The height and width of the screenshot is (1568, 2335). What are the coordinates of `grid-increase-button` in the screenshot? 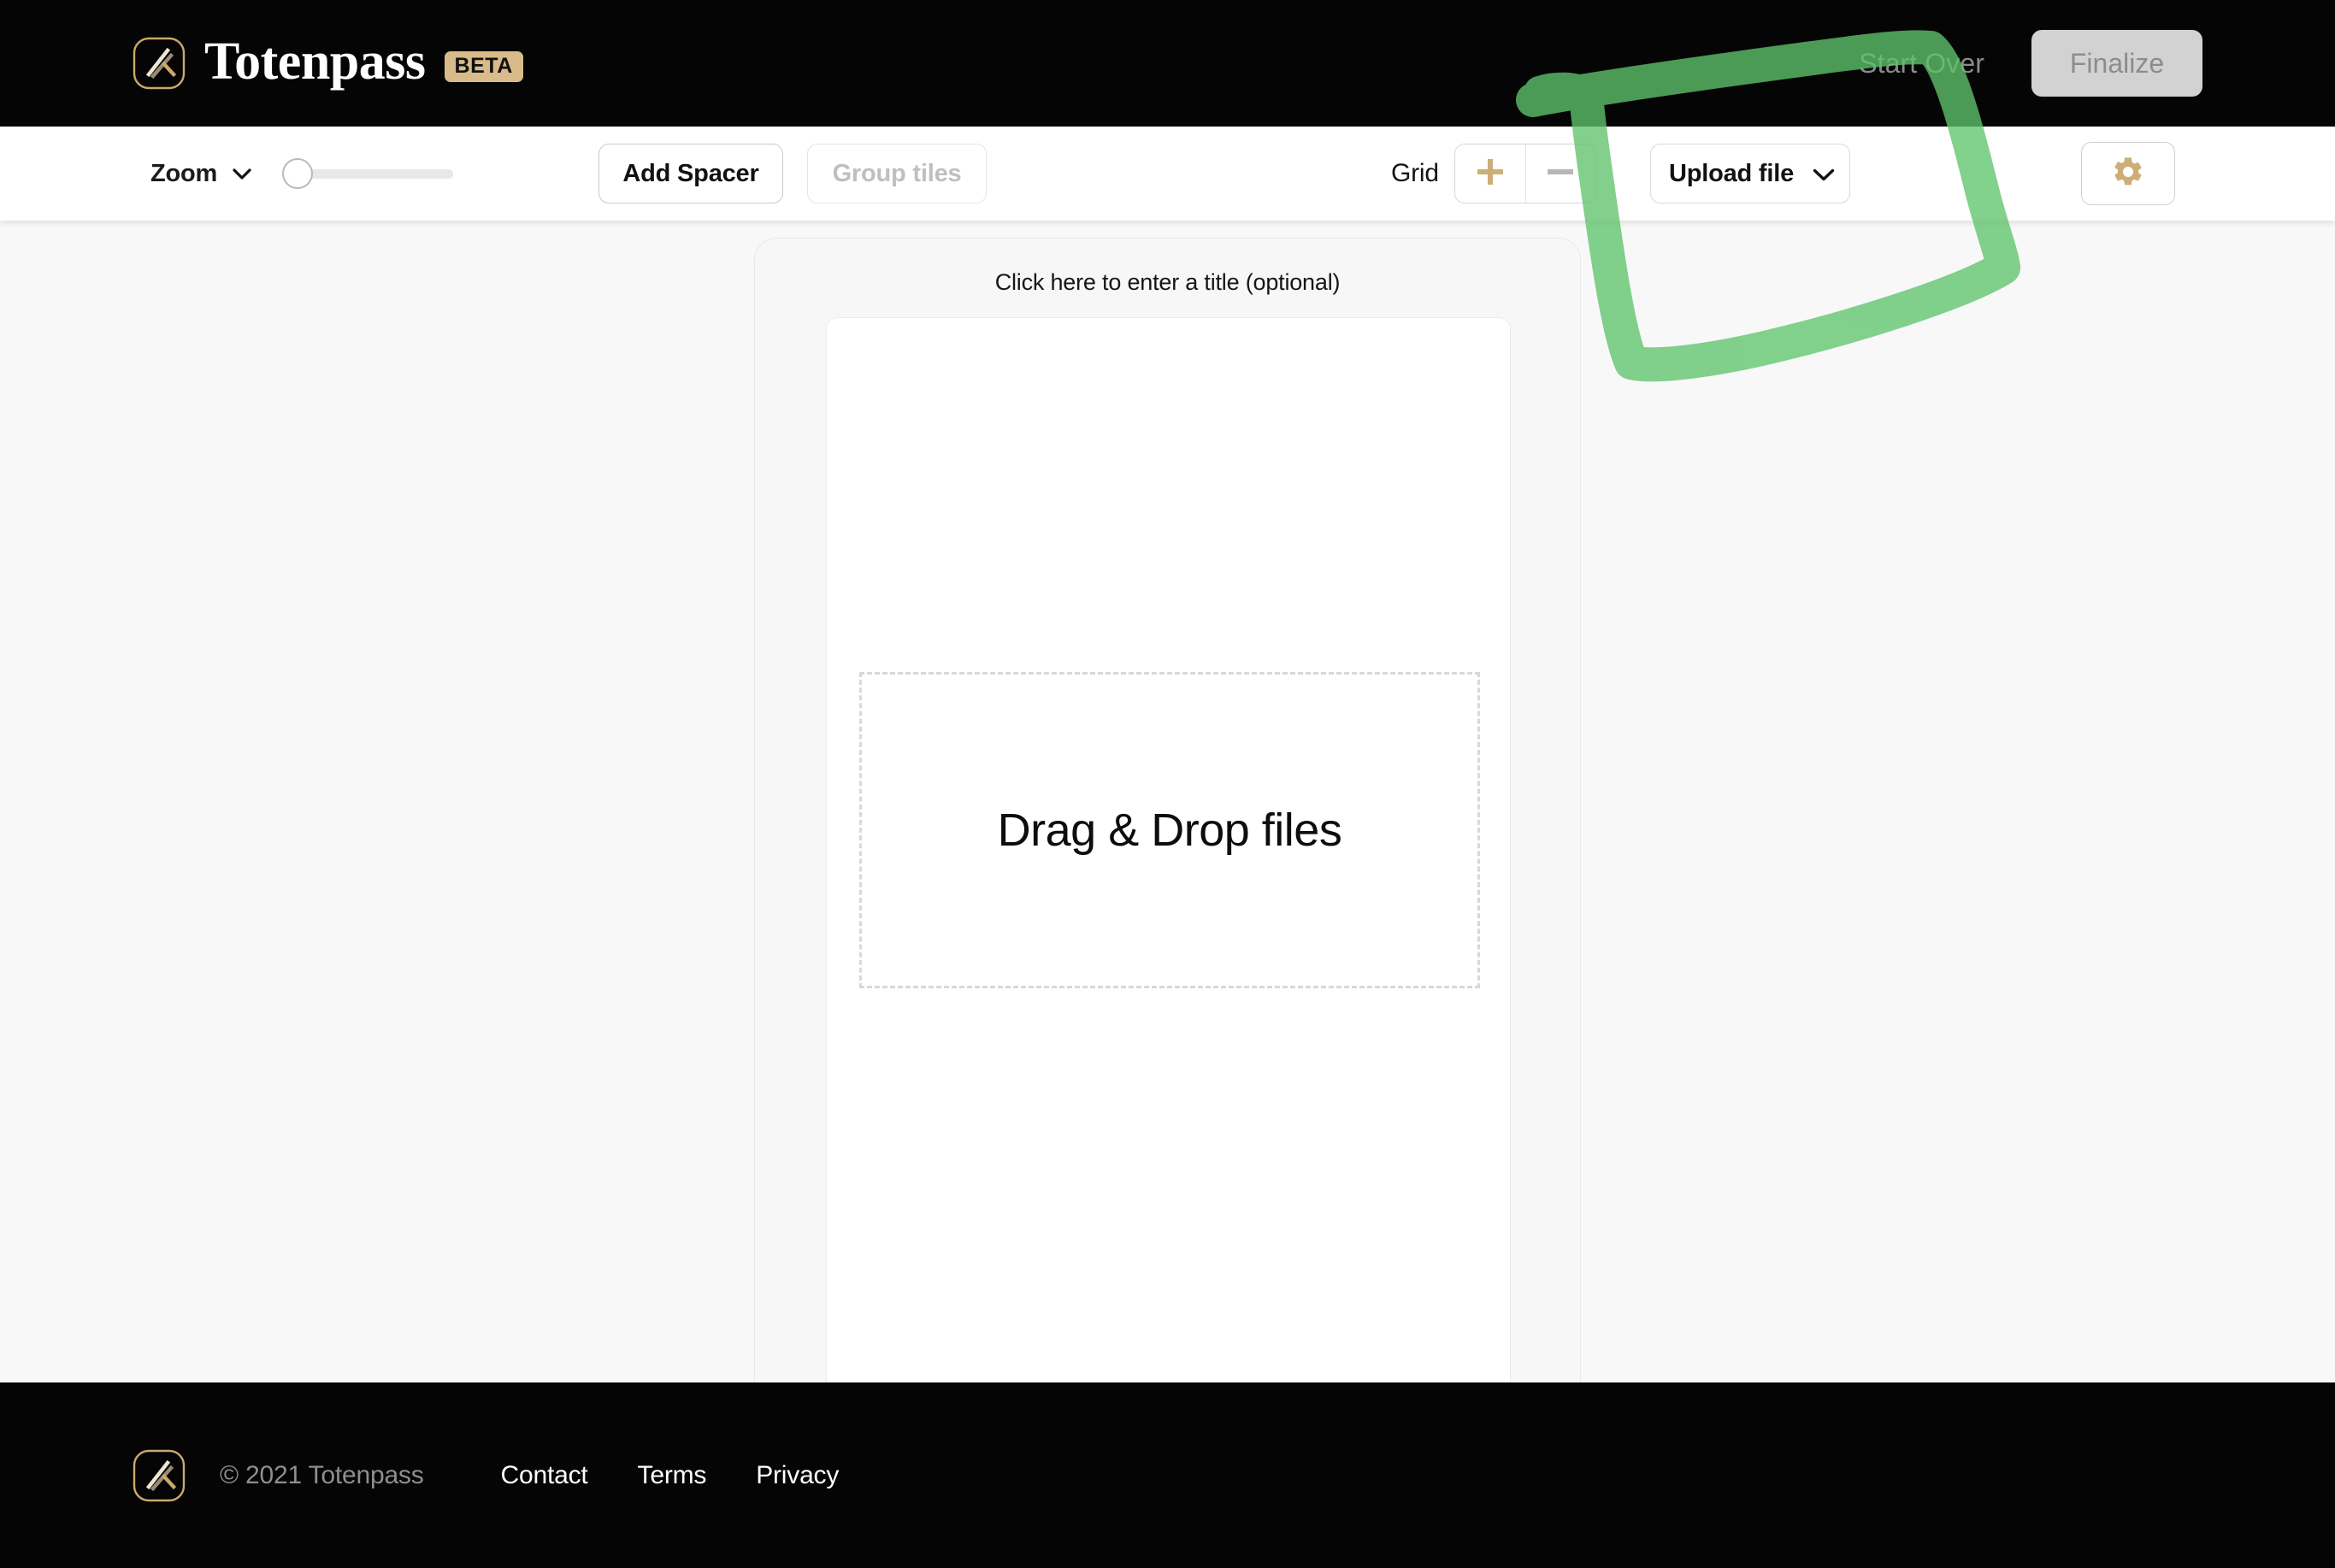 It's located at (1489, 173).